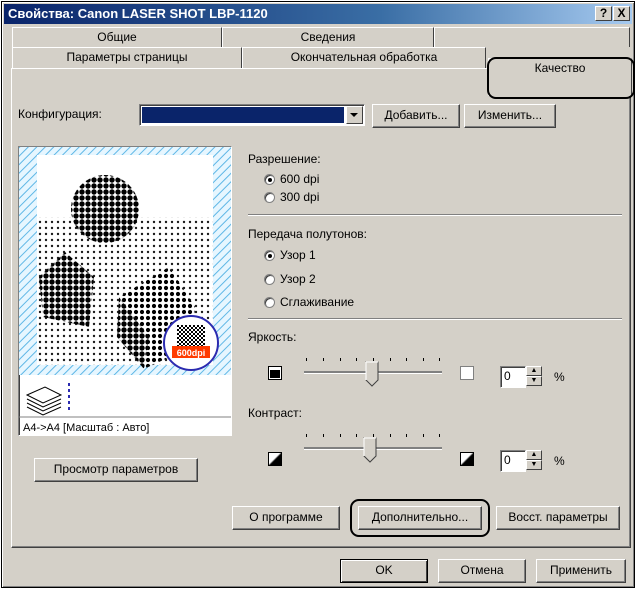 Image resolution: width=637 pixels, height=590 pixels. Describe the element at coordinates (127, 58) in the screenshot. I see `tab-page-setup: Параметры страницы` at that location.